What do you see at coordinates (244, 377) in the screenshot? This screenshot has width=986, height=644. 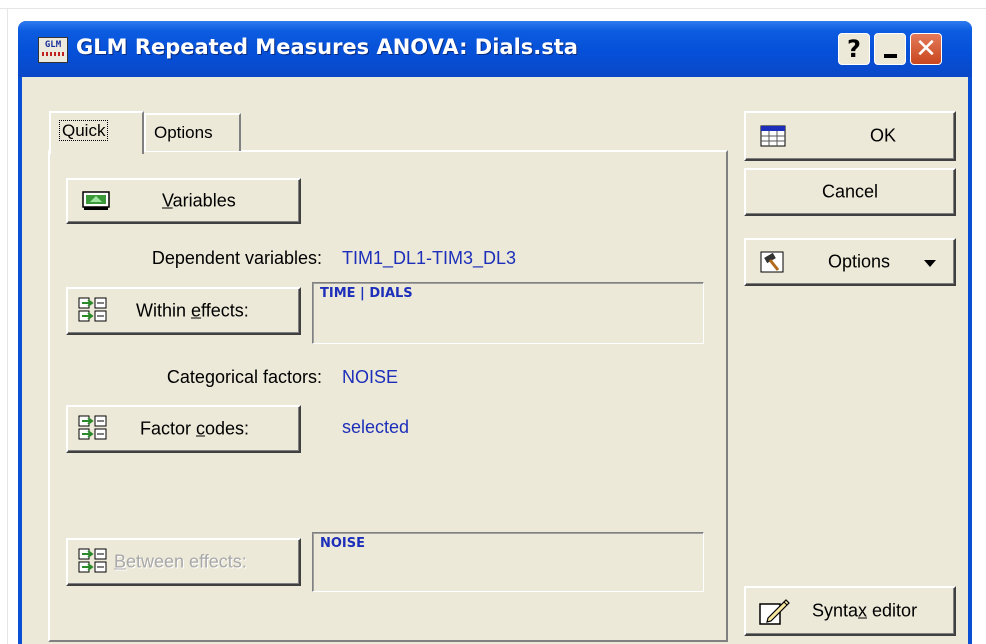 I see `categorical-factors-label: Categorical factors:` at bounding box center [244, 377].